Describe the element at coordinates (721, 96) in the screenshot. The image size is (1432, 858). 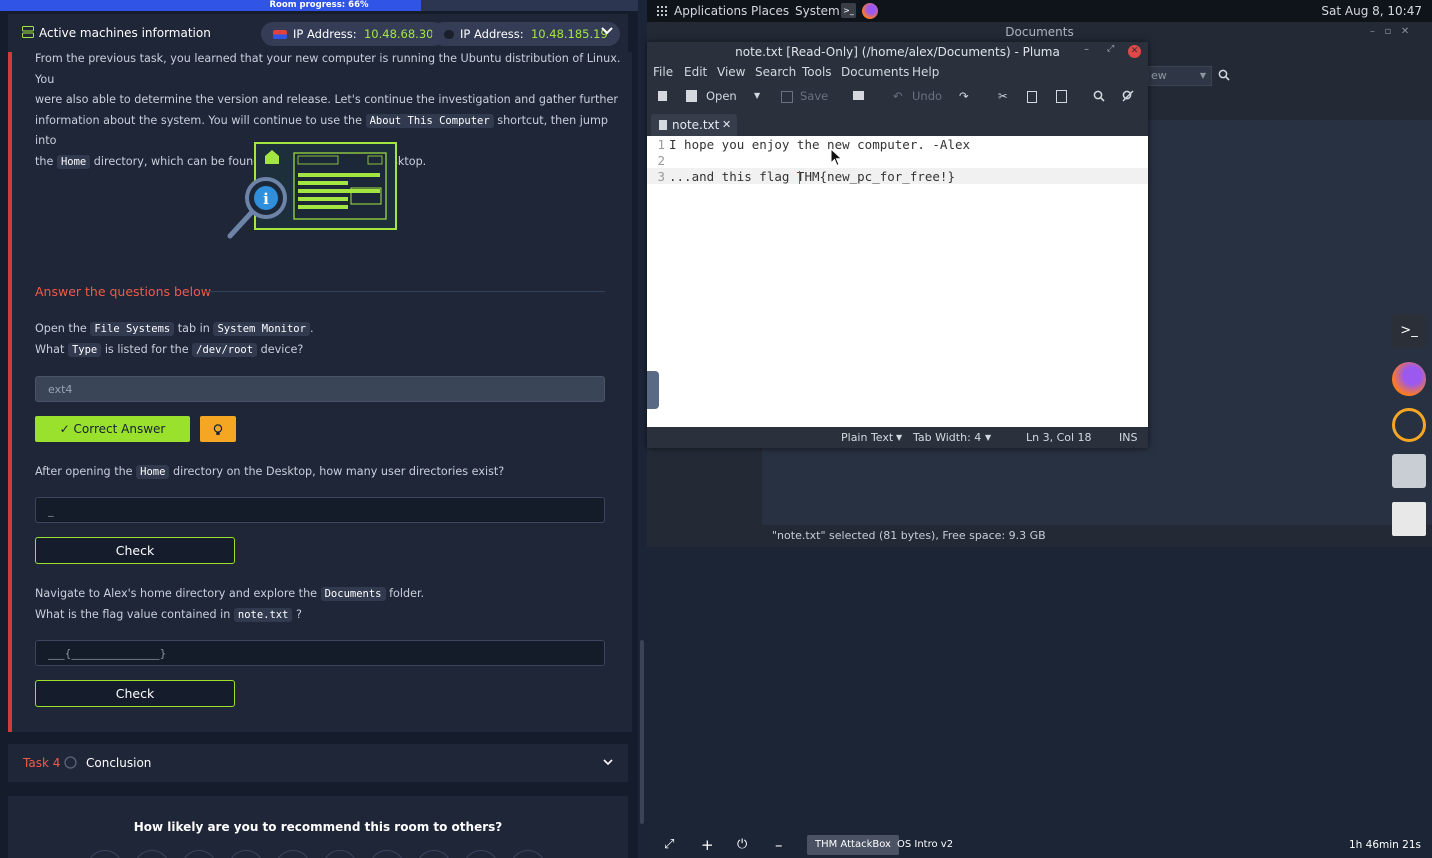
I see `open-button: Open` at that location.